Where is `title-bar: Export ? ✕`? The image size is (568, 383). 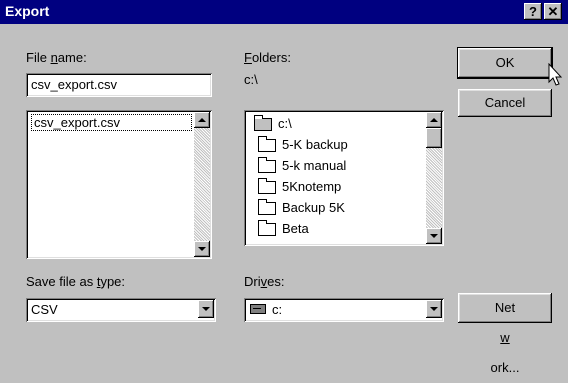 title-bar: Export ? ✕ is located at coordinates (284, 12).